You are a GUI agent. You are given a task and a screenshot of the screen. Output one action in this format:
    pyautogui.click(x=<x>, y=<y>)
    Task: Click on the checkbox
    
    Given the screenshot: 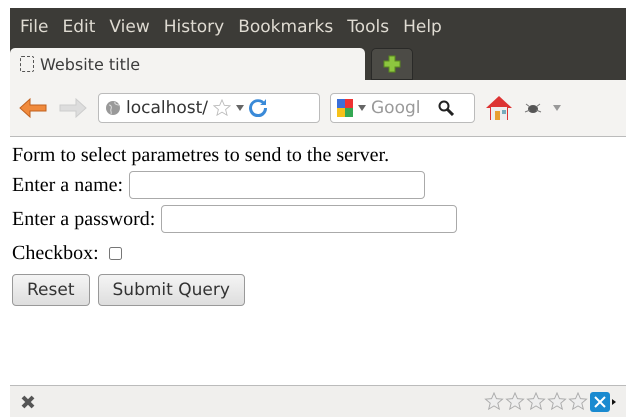 What is the action you would take?
    pyautogui.click(x=115, y=253)
    